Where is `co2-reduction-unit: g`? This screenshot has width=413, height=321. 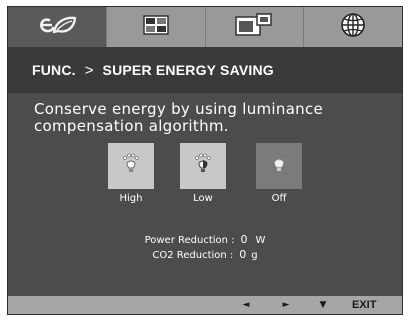 co2-reduction-unit: g is located at coordinates (254, 255).